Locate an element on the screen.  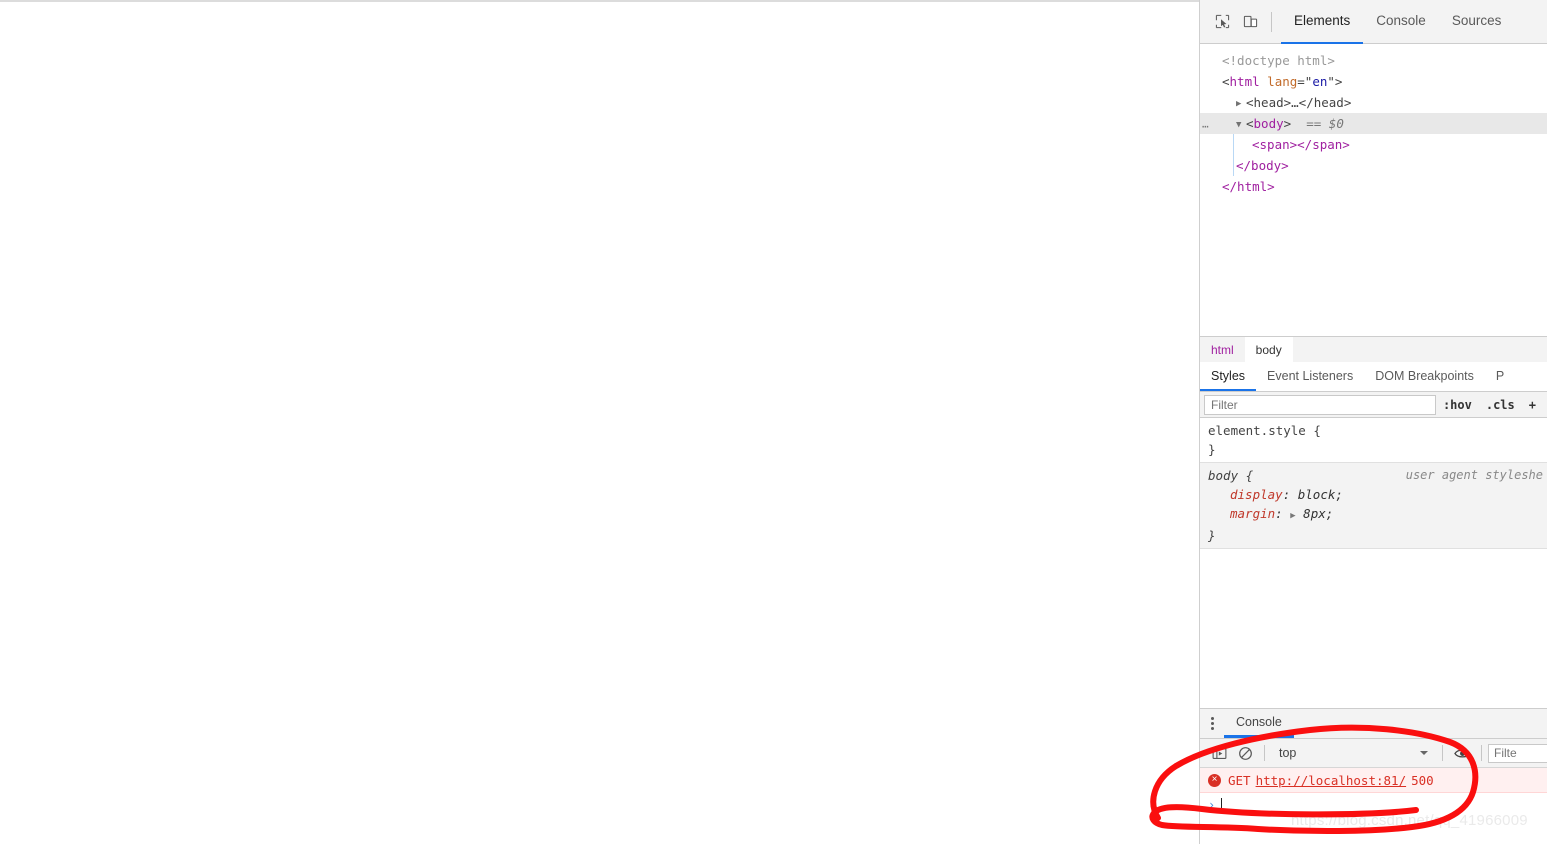
watermark-text: https://blog.csdn.net/qq_41966009 is located at coordinates (1409, 820).